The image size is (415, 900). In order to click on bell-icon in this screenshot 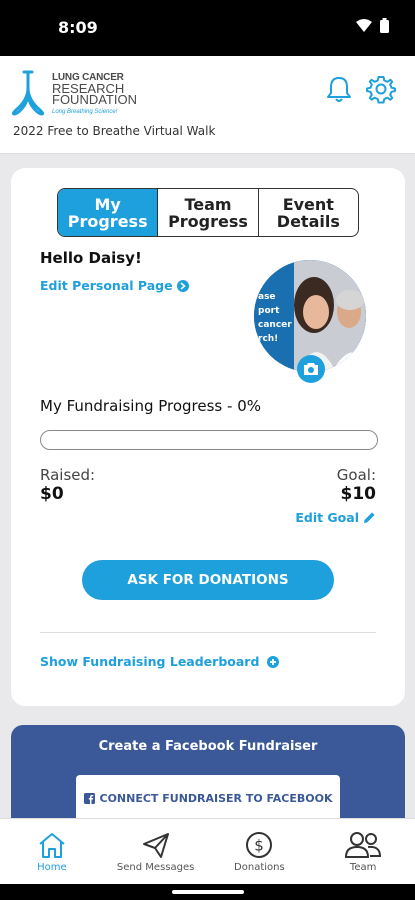, I will do `click(339, 89)`.